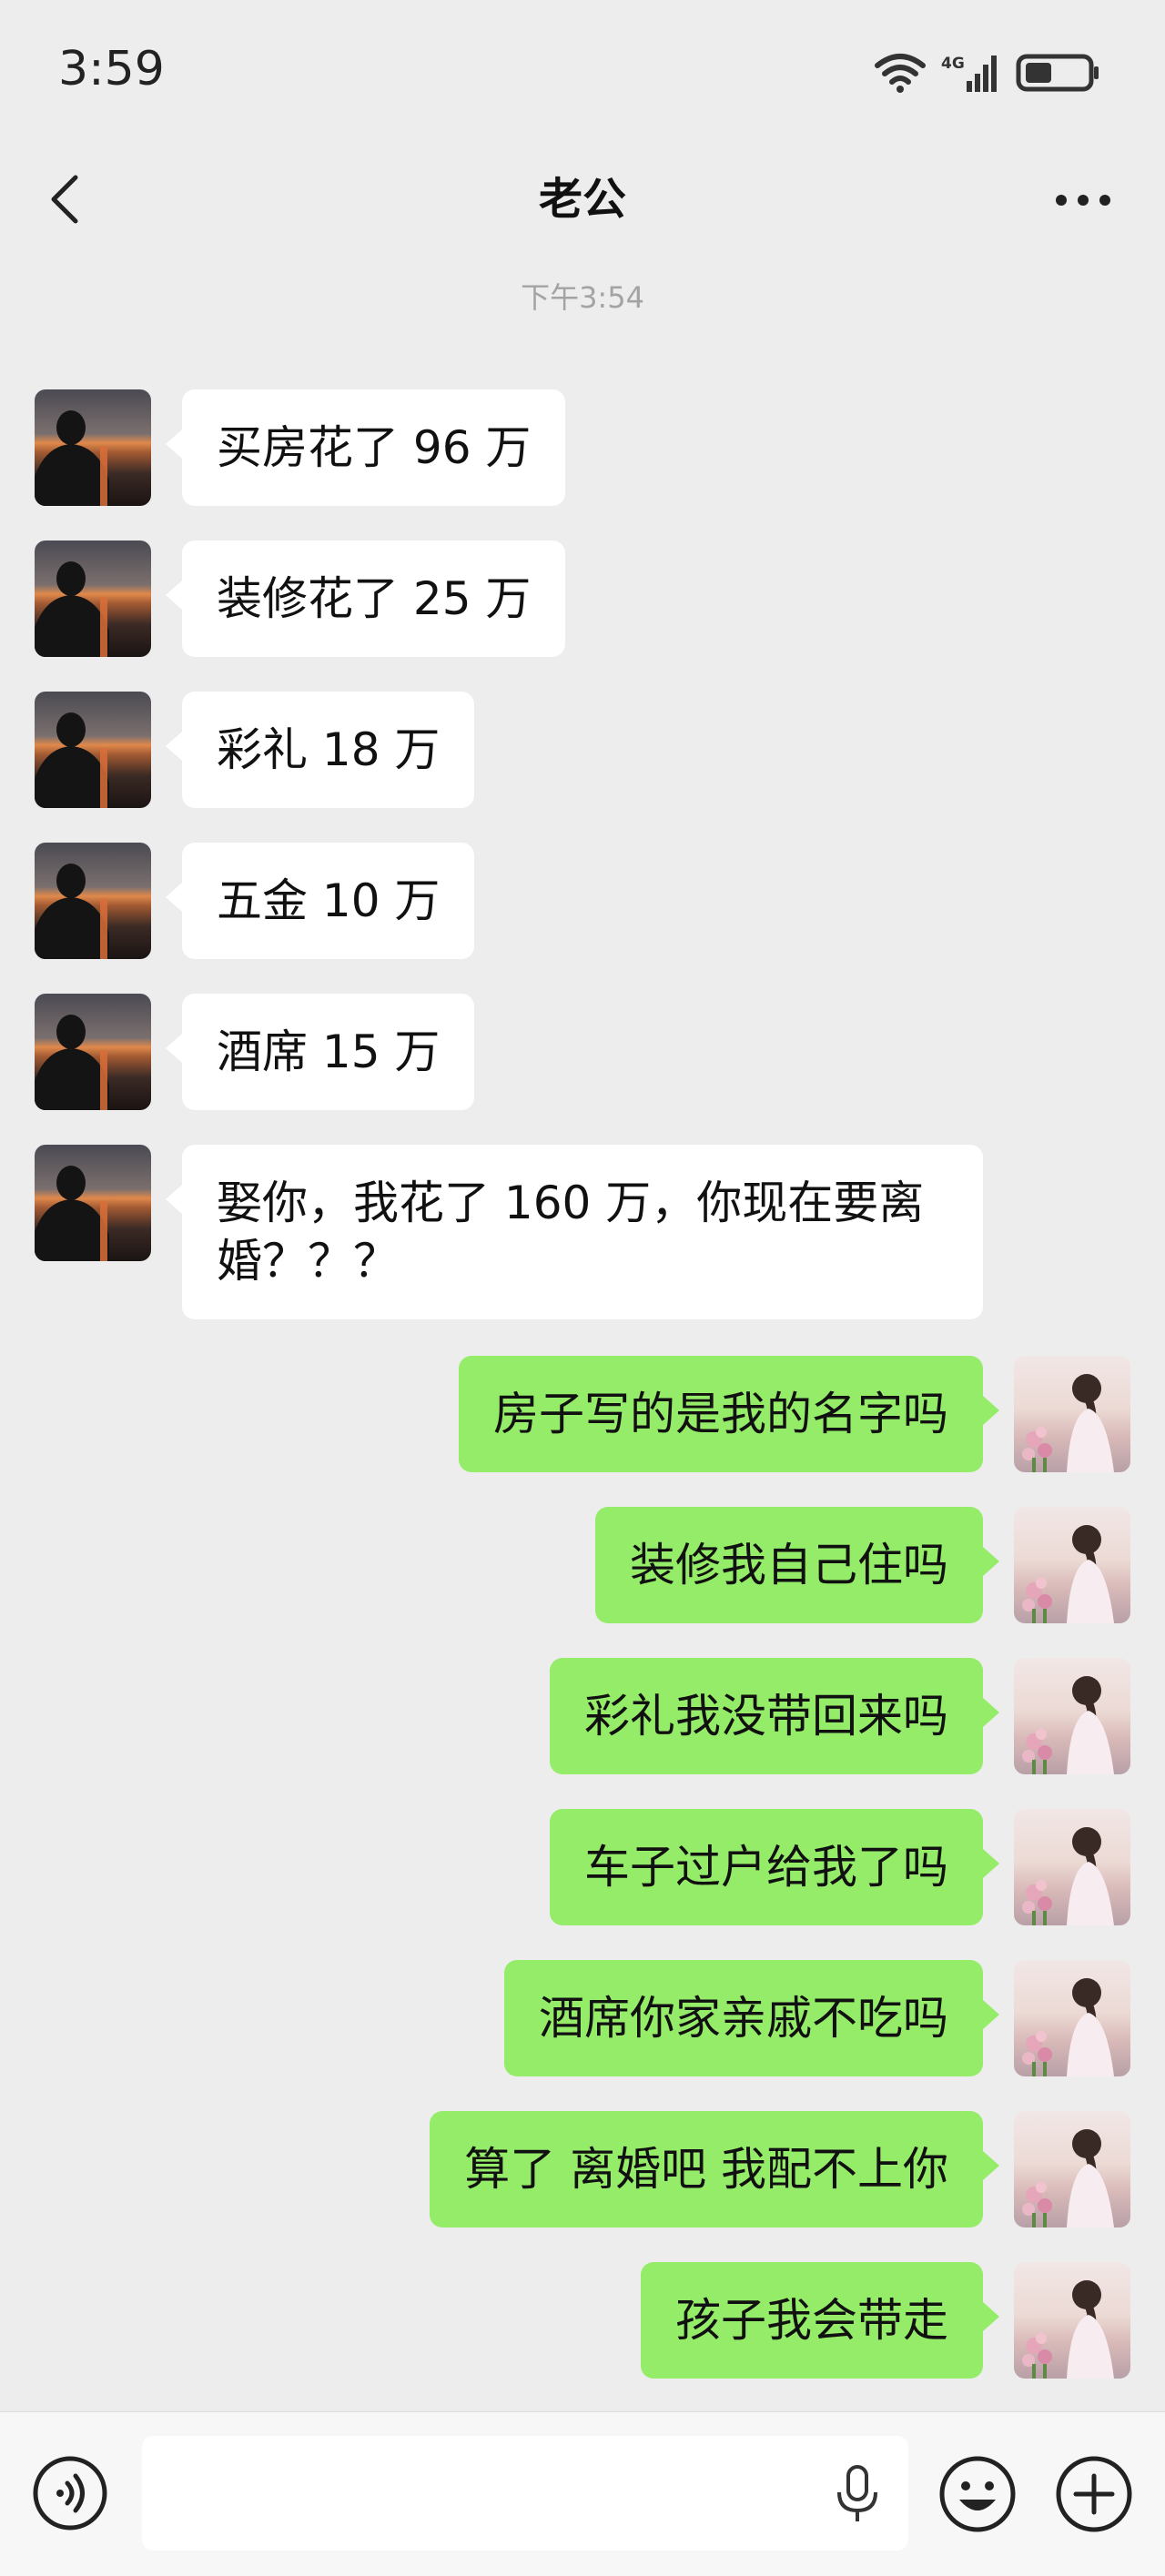 Image resolution: width=1165 pixels, height=2576 pixels. I want to click on voice-icon, so click(70, 2493).